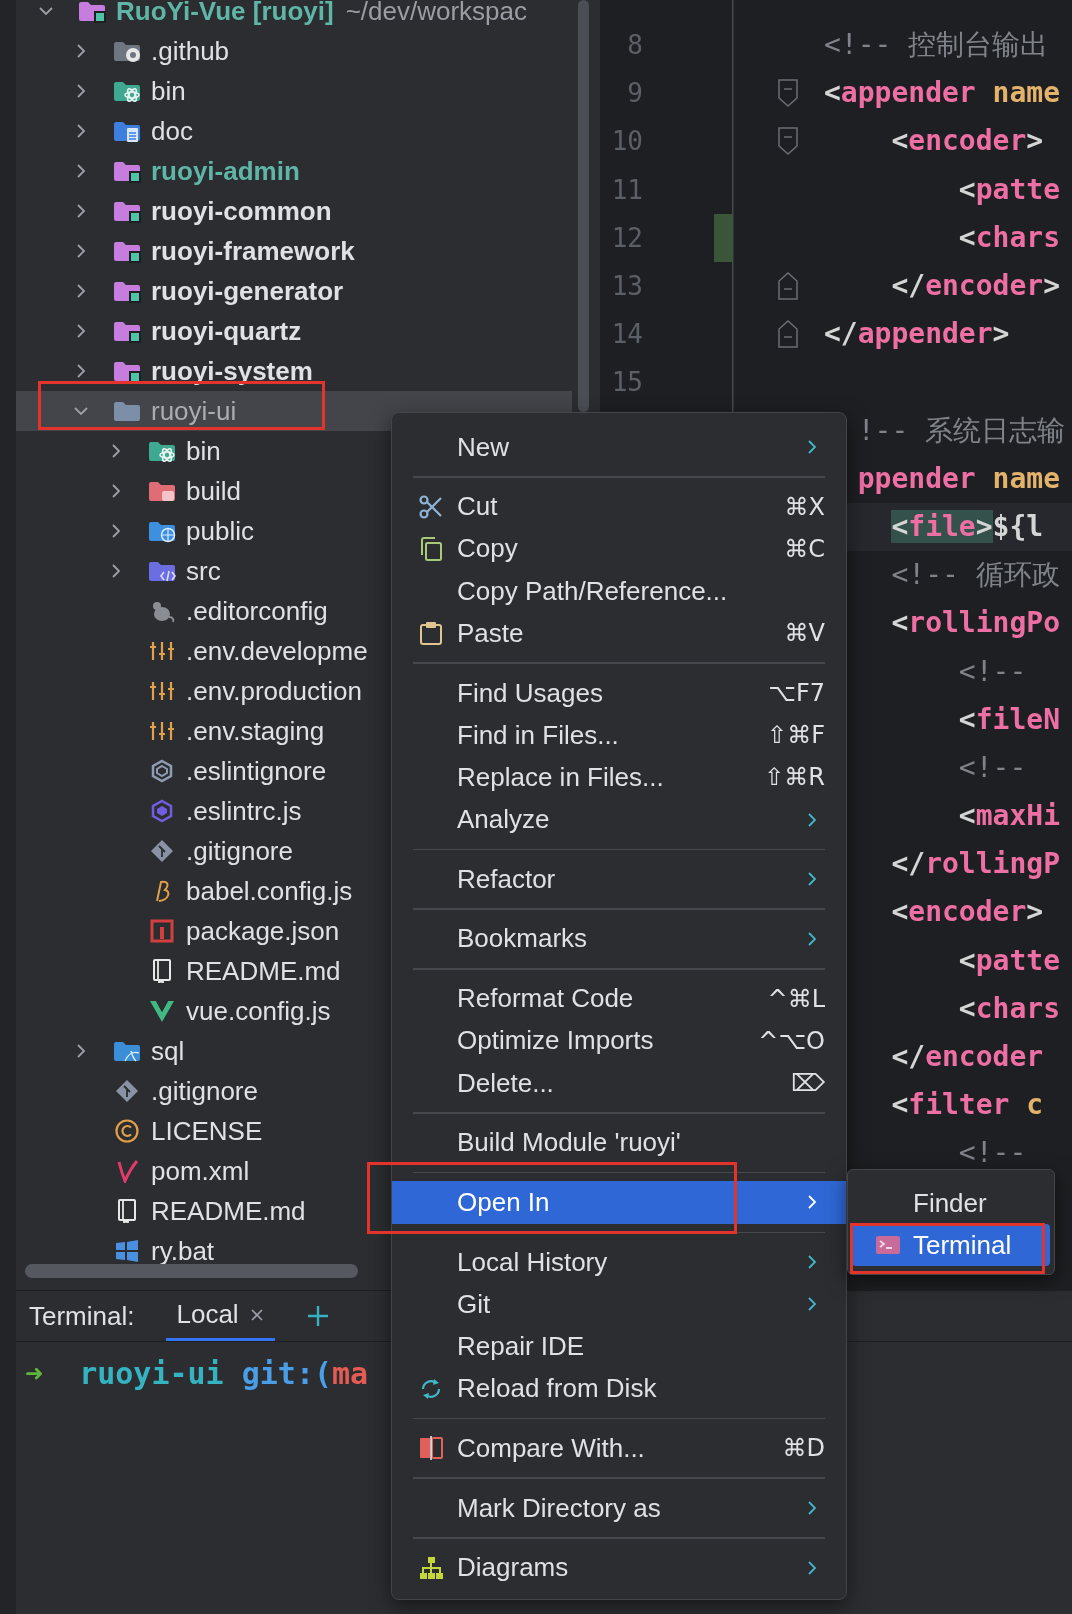 The width and height of the screenshot is (1072, 1614). I want to click on menu-item: Delete... ⌦, so click(619, 1083).